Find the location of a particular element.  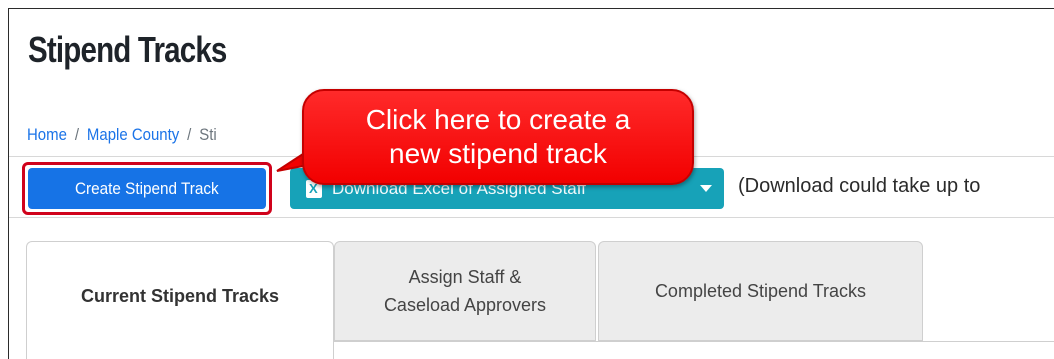

create-stipend-track-button: Create Stipend Track is located at coordinates (147, 188).